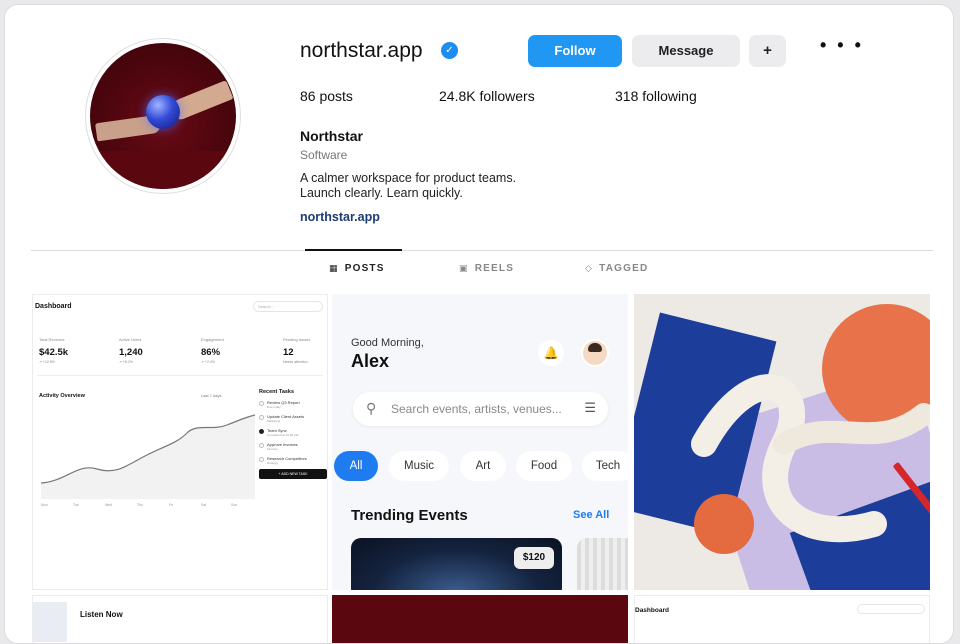 The width and height of the screenshot is (960, 644). Describe the element at coordinates (324, 155) in the screenshot. I see `profile-category: Software` at that location.